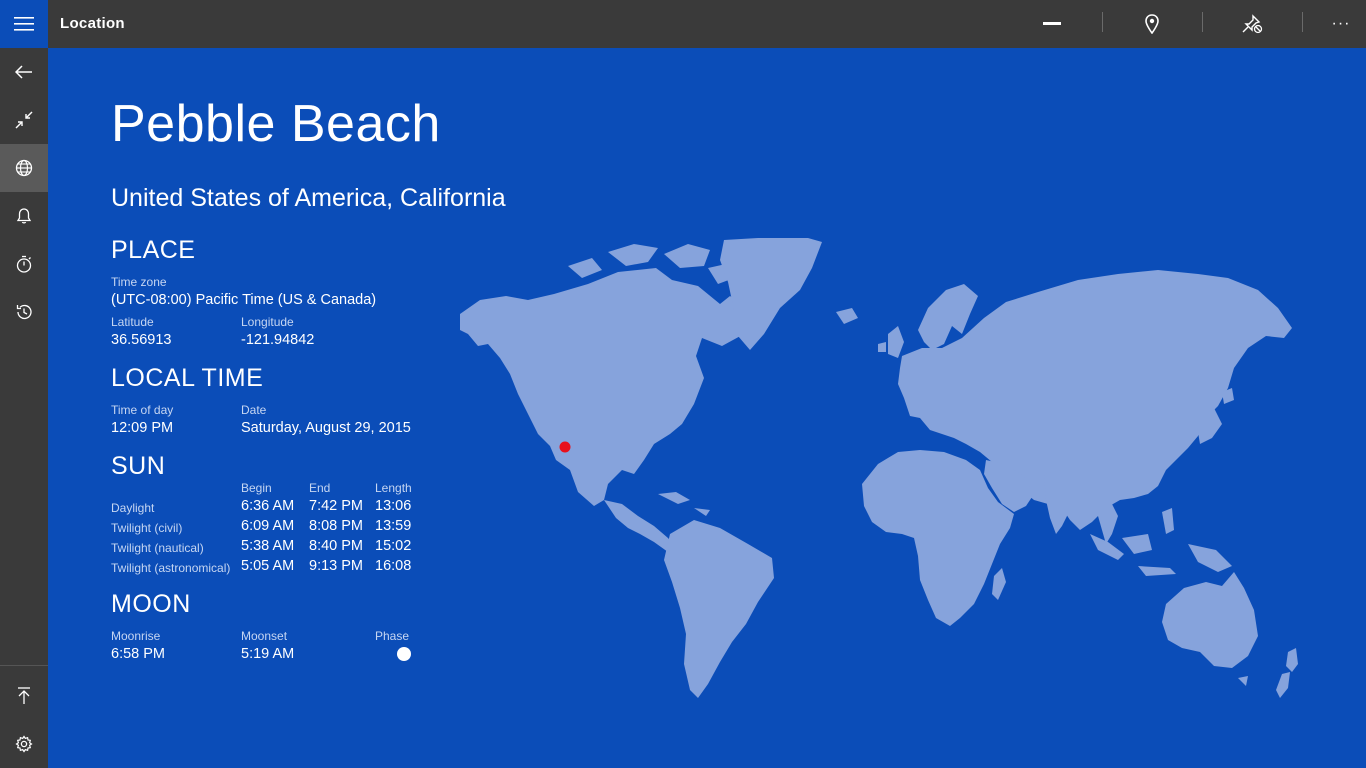 This screenshot has height=768, width=1366. Describe the element at coordinates (268, 654) in the screenshot. I see `moonset-value: 5:19 AM` at that location.